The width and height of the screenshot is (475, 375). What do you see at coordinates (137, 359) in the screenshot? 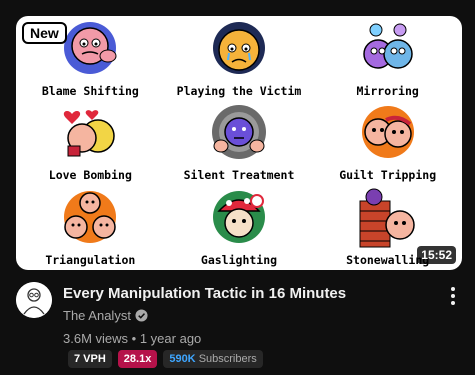
I see `multiplier-chip: 28.1x` at bounding box center [137, 359].